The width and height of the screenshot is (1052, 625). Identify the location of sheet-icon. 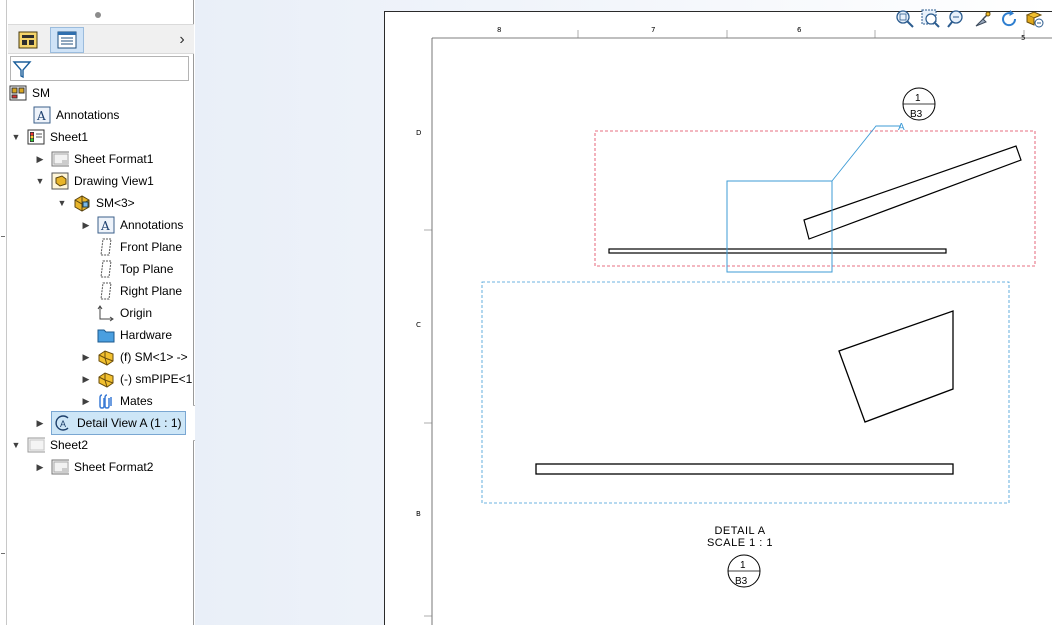
(36, 445).